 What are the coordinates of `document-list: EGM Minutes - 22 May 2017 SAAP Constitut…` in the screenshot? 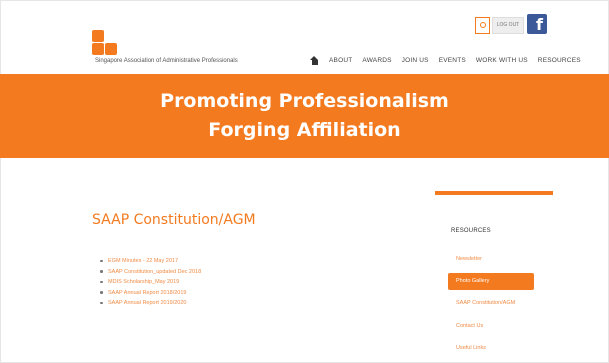 It's located at (150, 284).